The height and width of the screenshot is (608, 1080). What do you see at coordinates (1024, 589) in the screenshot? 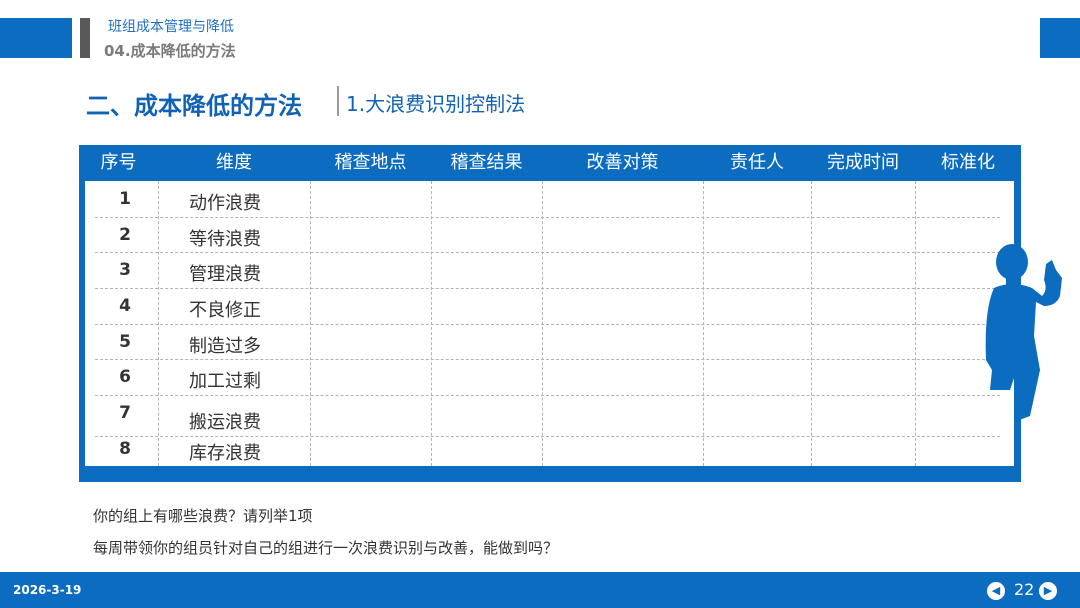
I see `page-number: 22` at bounding box center [1024, 589].